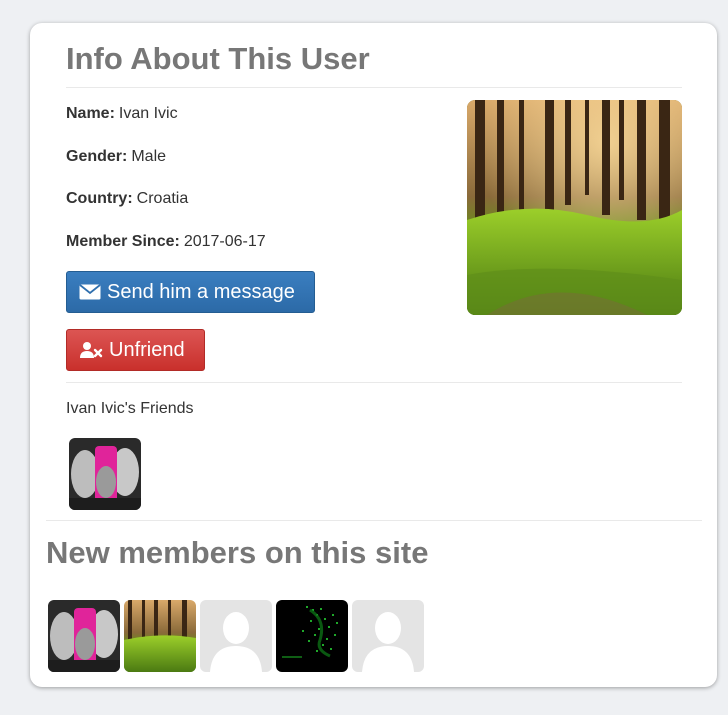 The height and width of the screenshot is (715, 728). Describe the element at coordinates (97, 156) in the screenshot. I see `field-label: Gender:` at that location.